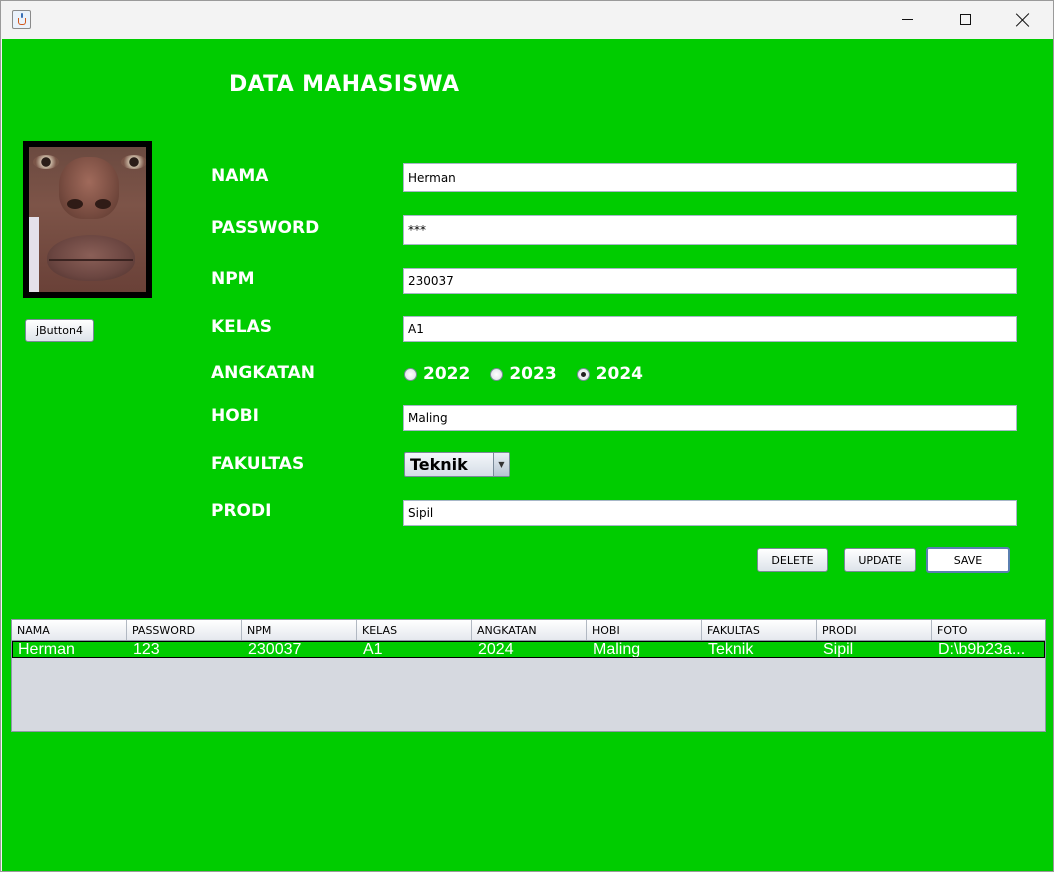  I want to click on kelas-label: KELAS, so click(242, 327).